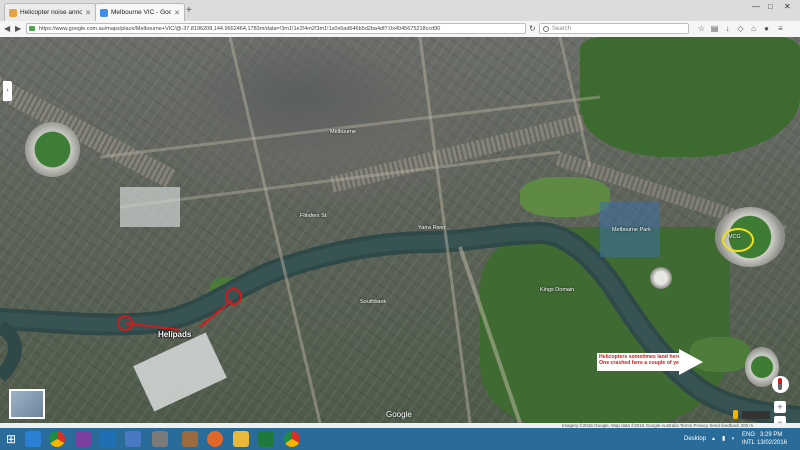 This screenshot has height=450, width=800. I want to click on forward-button: ▶, so click(18, 29).